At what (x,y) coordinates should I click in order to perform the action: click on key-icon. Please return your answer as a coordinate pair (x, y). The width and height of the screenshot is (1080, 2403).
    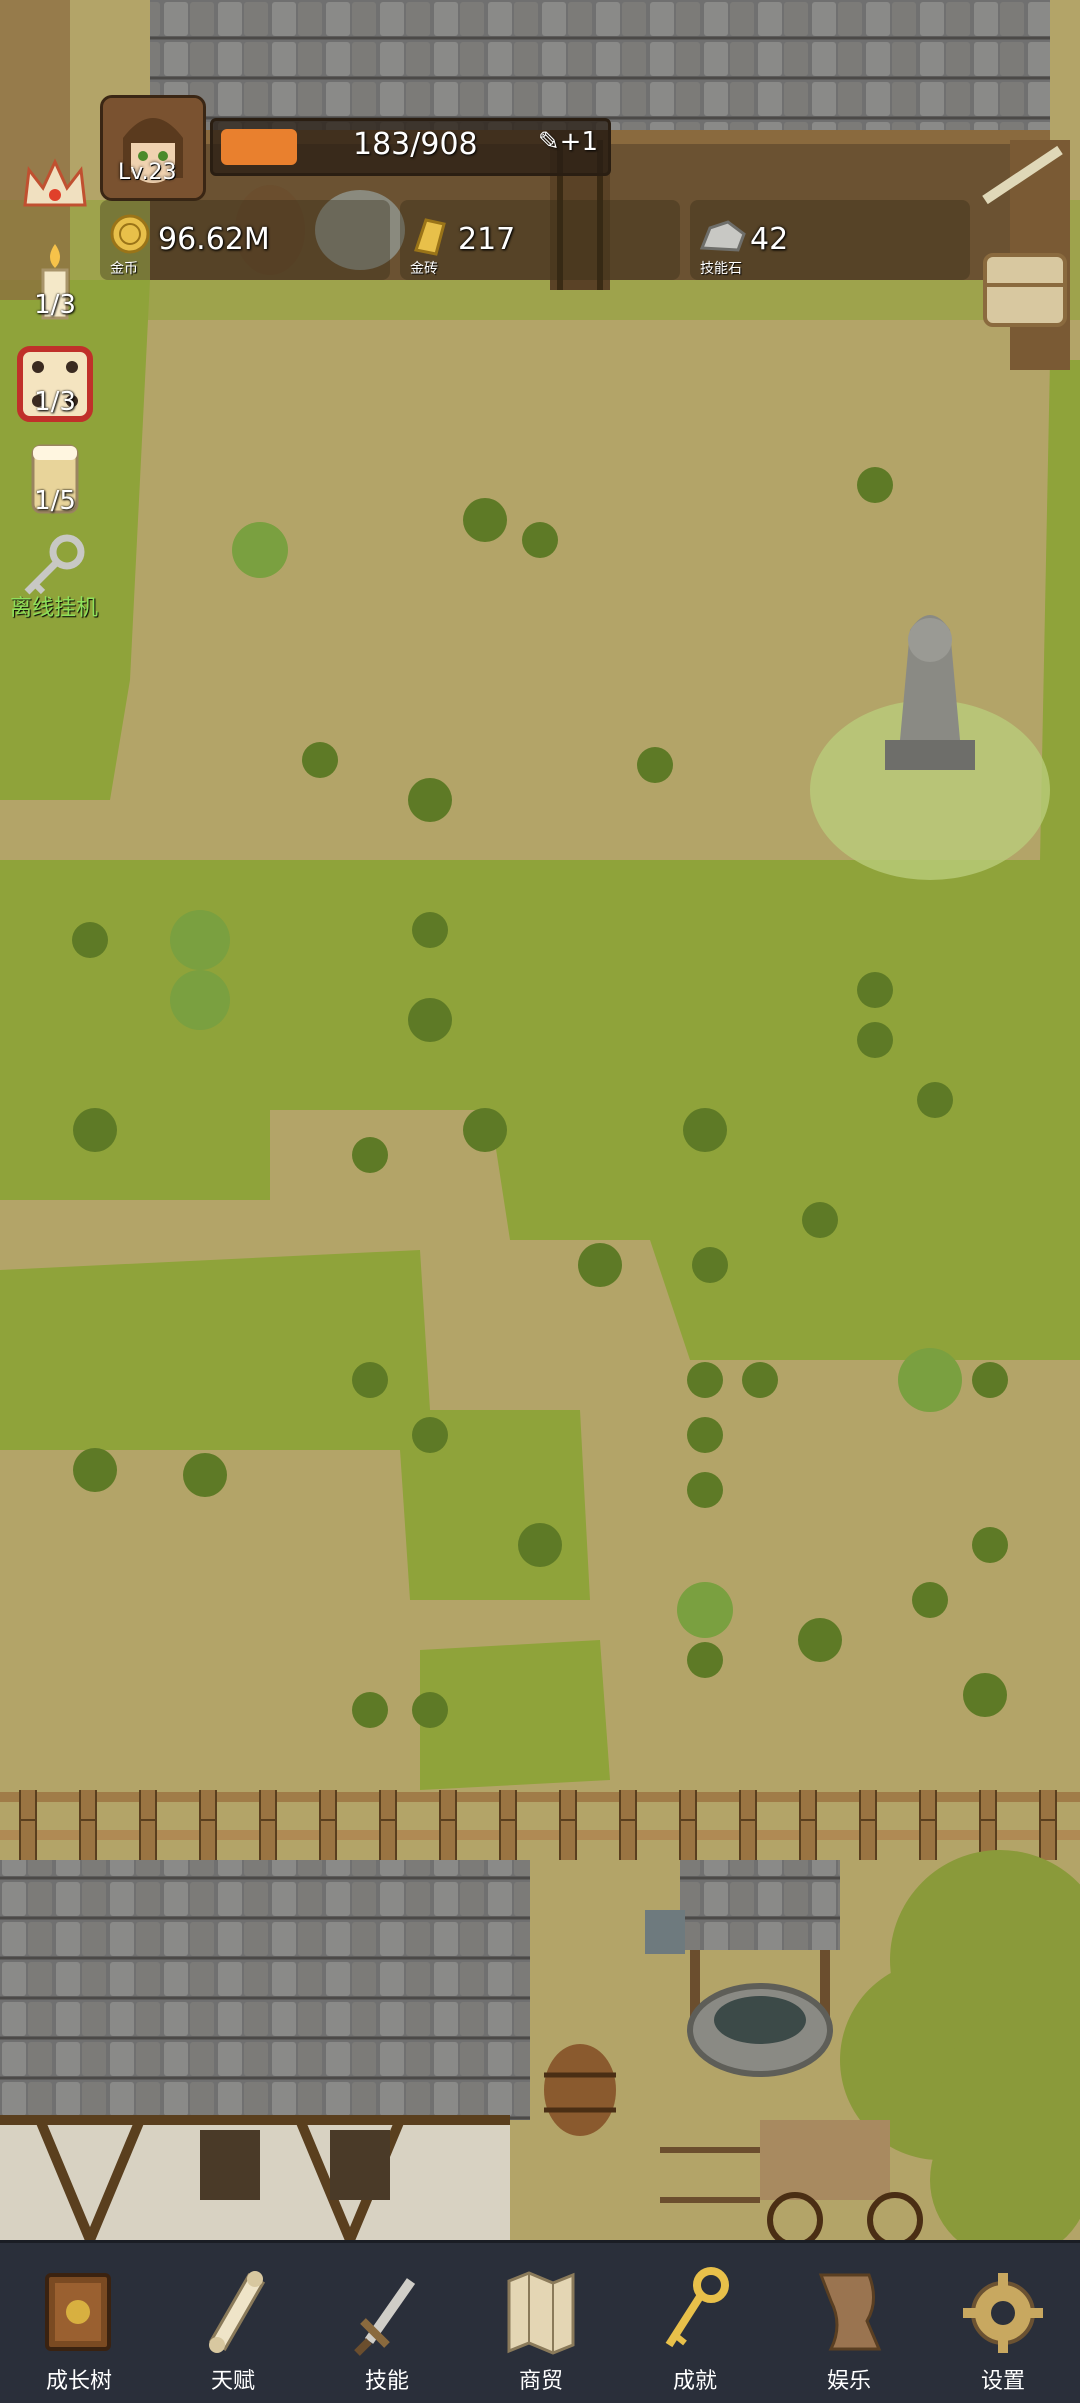
    Looking at the image, I should click on (697, 2307).